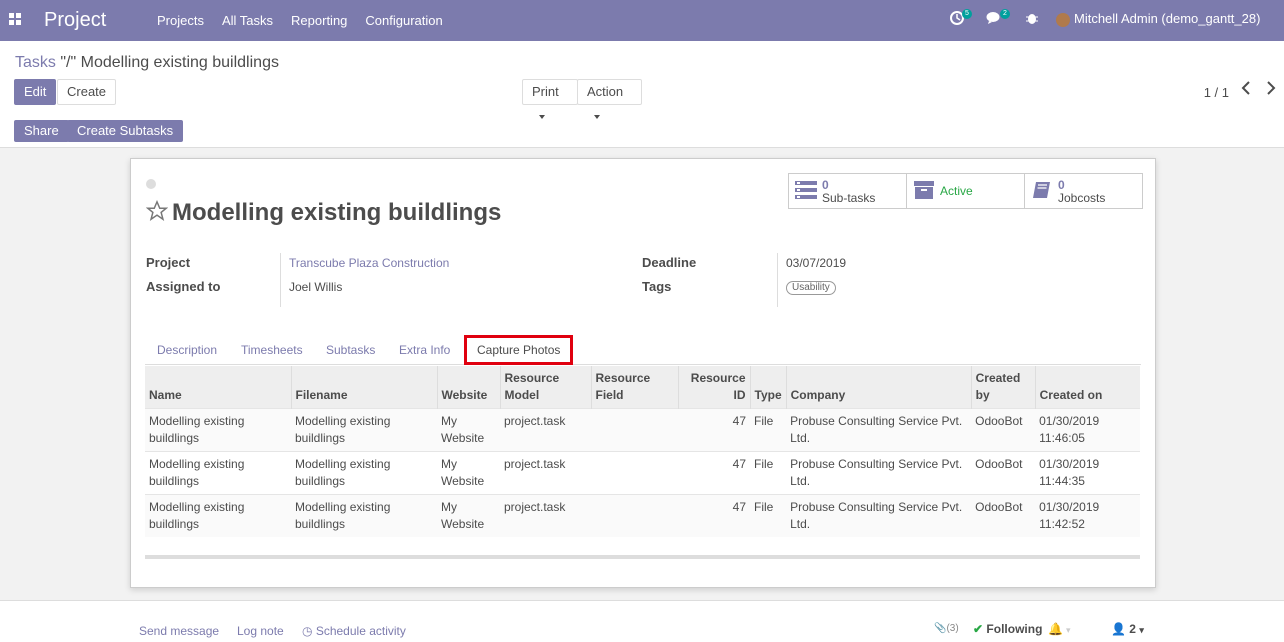 The image size is (1284, 642). I want to click on attachment-count: (3), so click(952, 628).